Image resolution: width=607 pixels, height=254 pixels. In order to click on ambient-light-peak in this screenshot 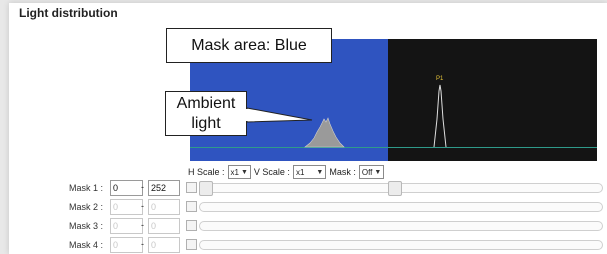, I will do `click(324, 132)`.